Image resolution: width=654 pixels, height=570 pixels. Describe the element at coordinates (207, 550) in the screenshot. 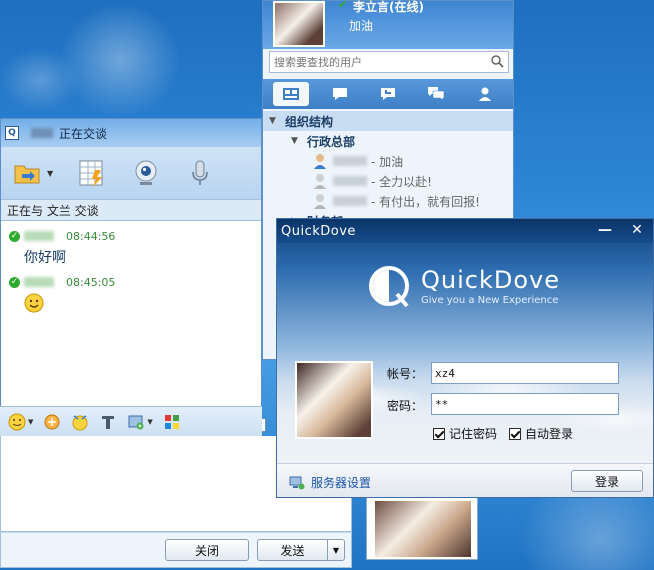

I see `close-chat-button: 关闭` at that location.